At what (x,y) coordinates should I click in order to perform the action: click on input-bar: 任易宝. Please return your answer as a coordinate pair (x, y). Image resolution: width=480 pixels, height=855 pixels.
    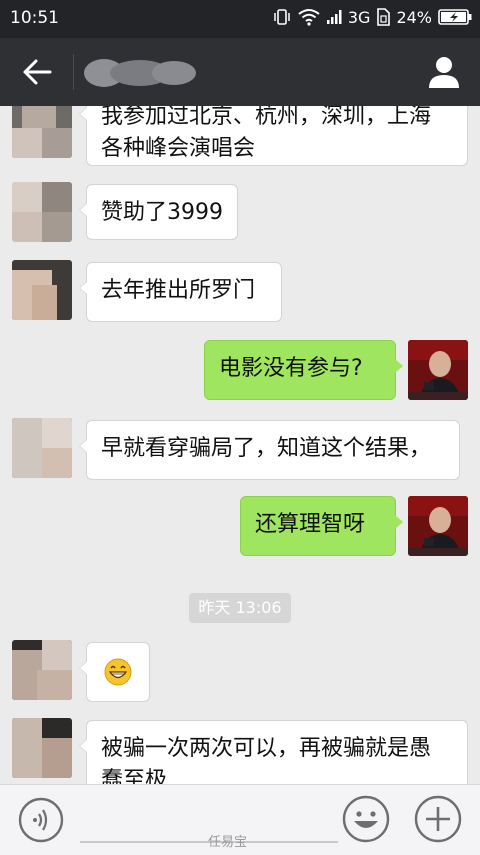
    Looking at the image, I should click on (240, 819).